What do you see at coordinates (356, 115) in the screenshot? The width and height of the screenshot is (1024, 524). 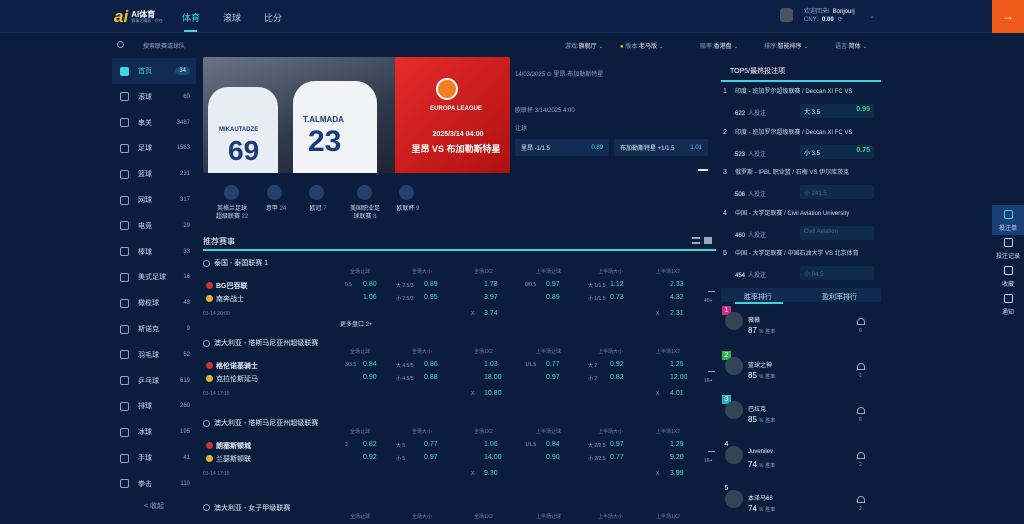 I see `banner: MIKAUTADZE 69 T.ALMADA 23` at bounding box center [356, 115].